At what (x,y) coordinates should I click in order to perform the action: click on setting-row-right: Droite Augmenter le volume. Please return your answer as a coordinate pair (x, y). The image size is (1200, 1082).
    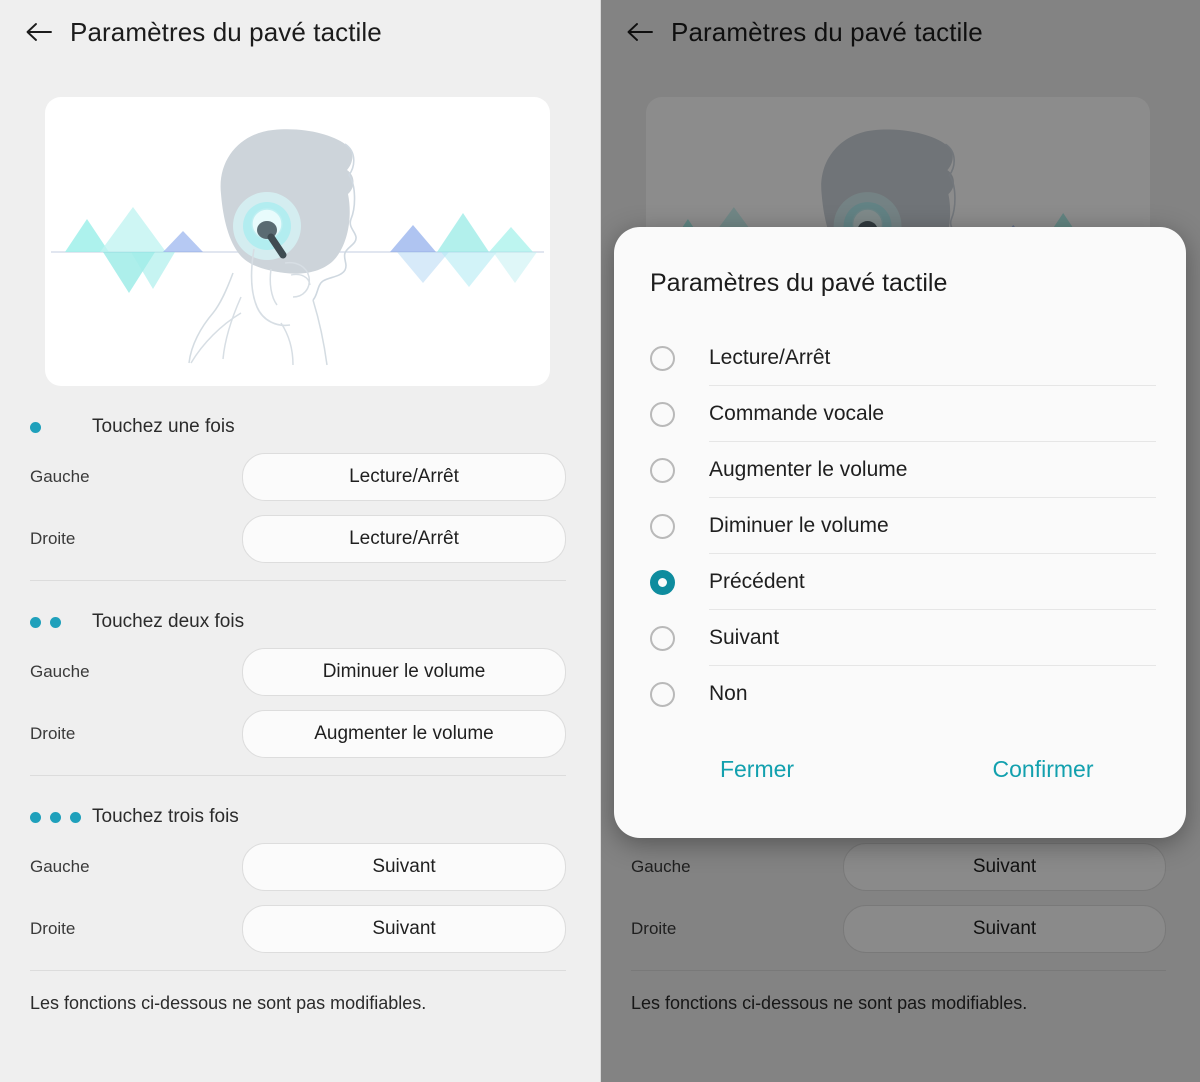
    Looking at the image, I should click on (298, 734).